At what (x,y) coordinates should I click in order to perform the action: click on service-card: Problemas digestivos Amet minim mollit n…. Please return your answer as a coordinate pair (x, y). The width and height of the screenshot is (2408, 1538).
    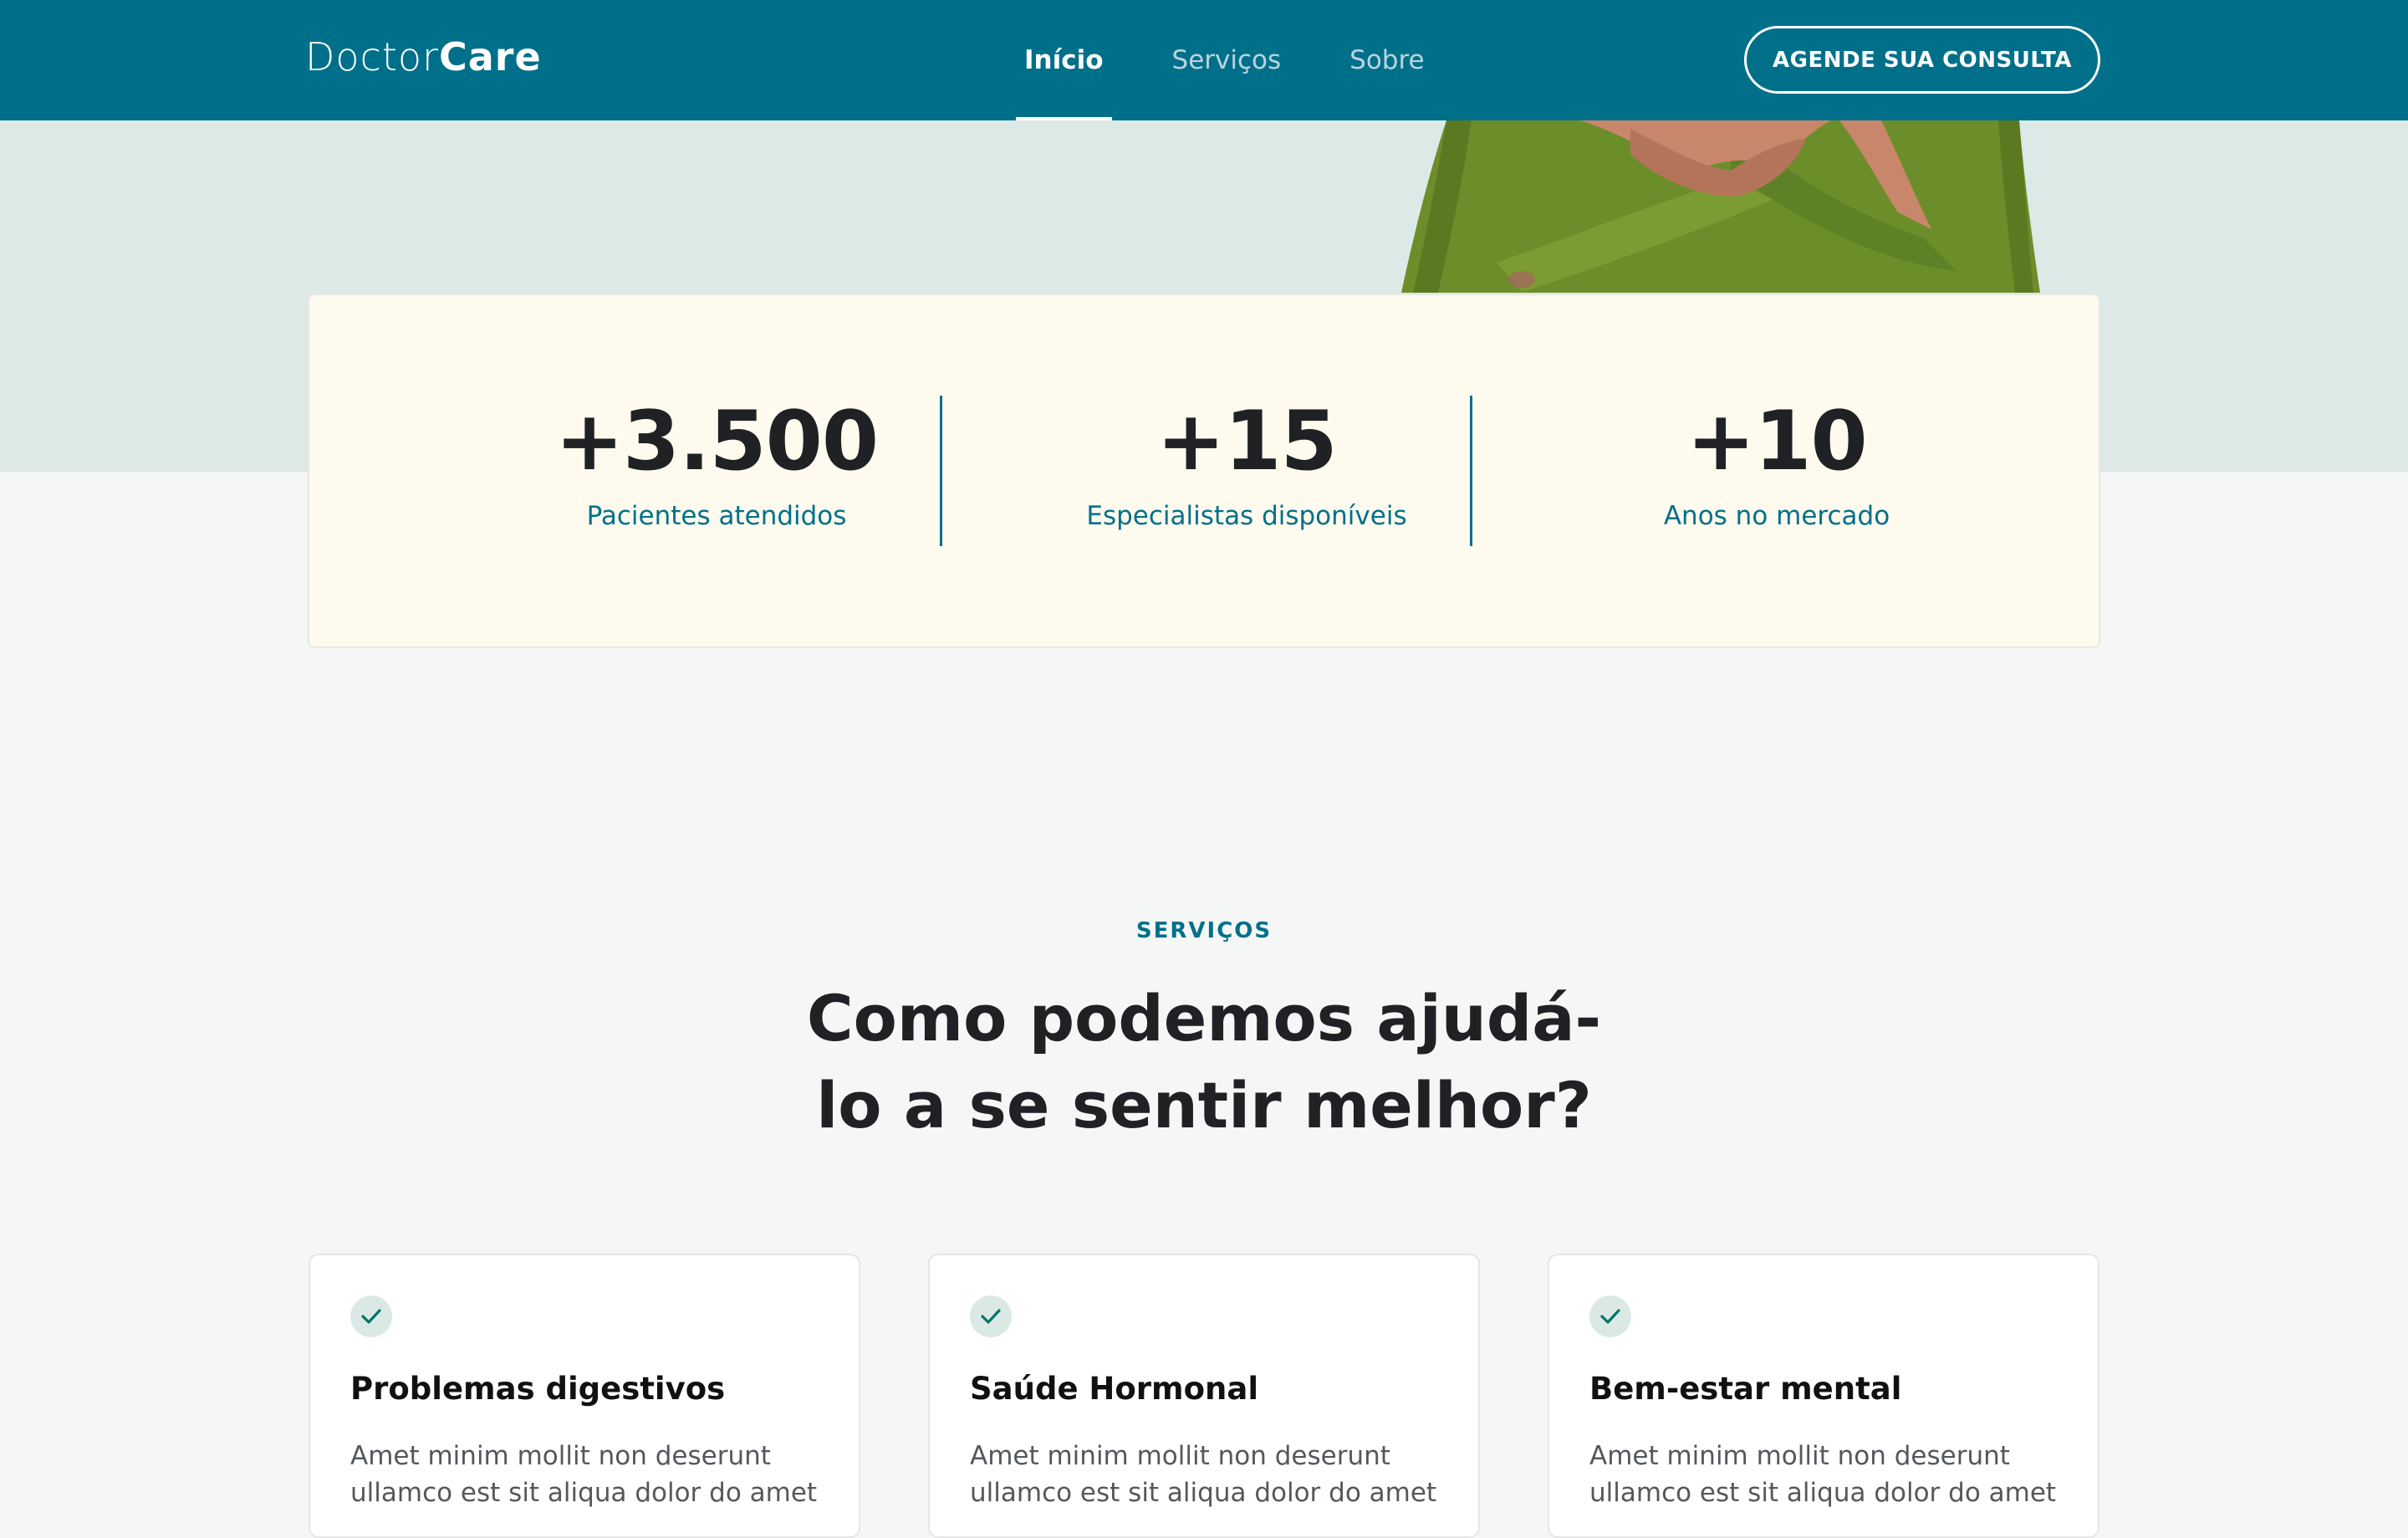
    Looking at the image, I should click on (584, 1396).